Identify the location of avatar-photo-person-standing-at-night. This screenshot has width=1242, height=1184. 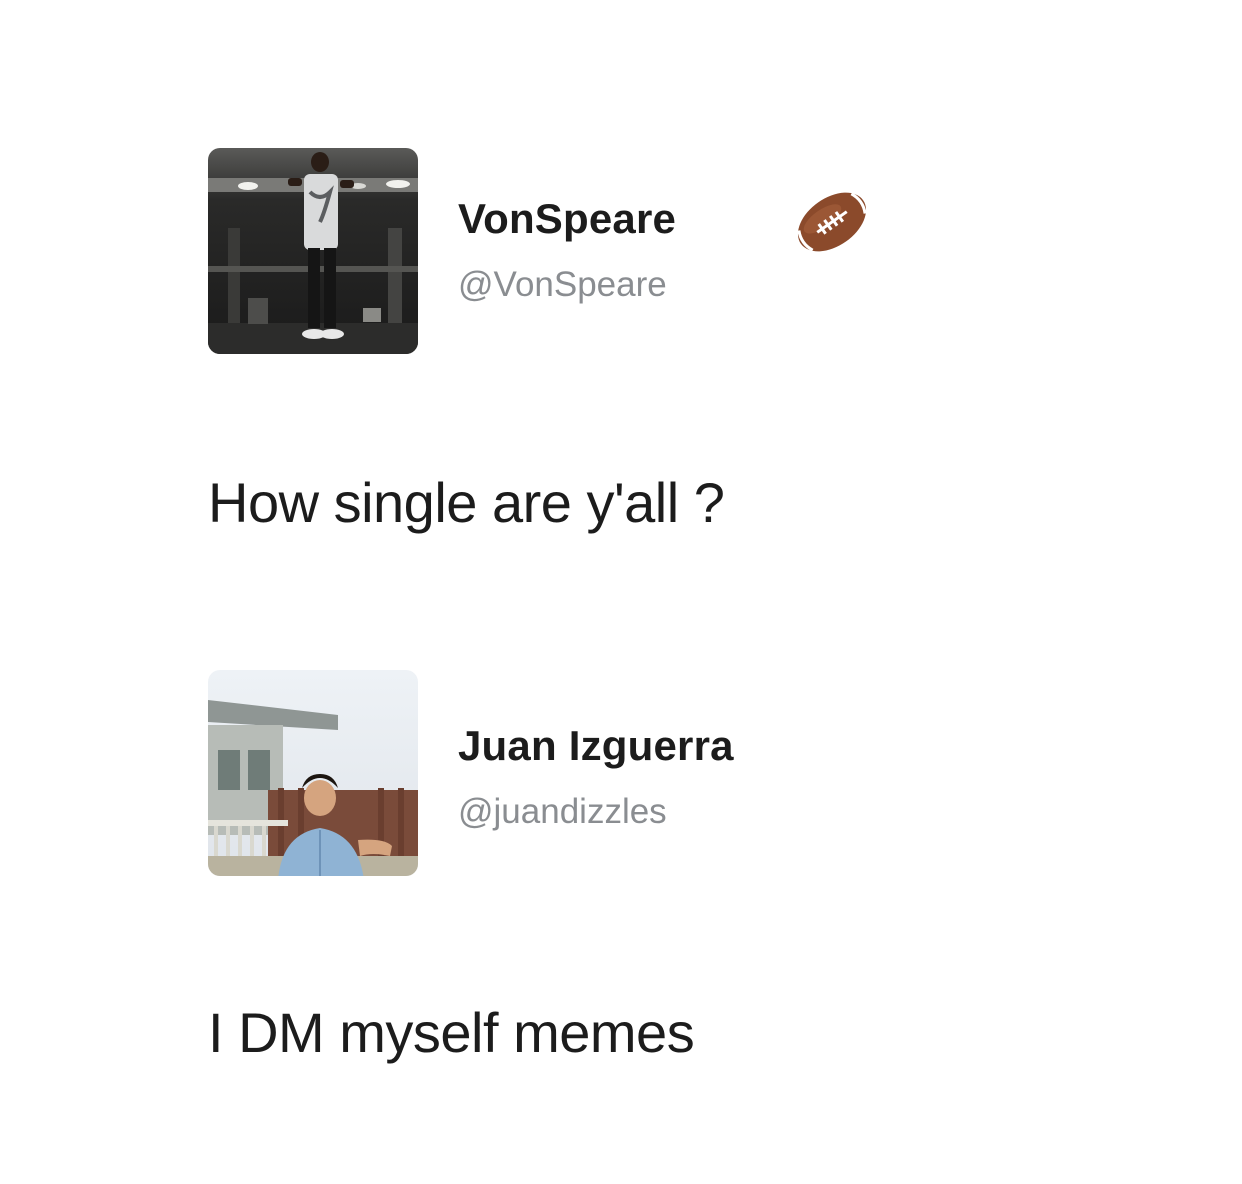
(313, 251).